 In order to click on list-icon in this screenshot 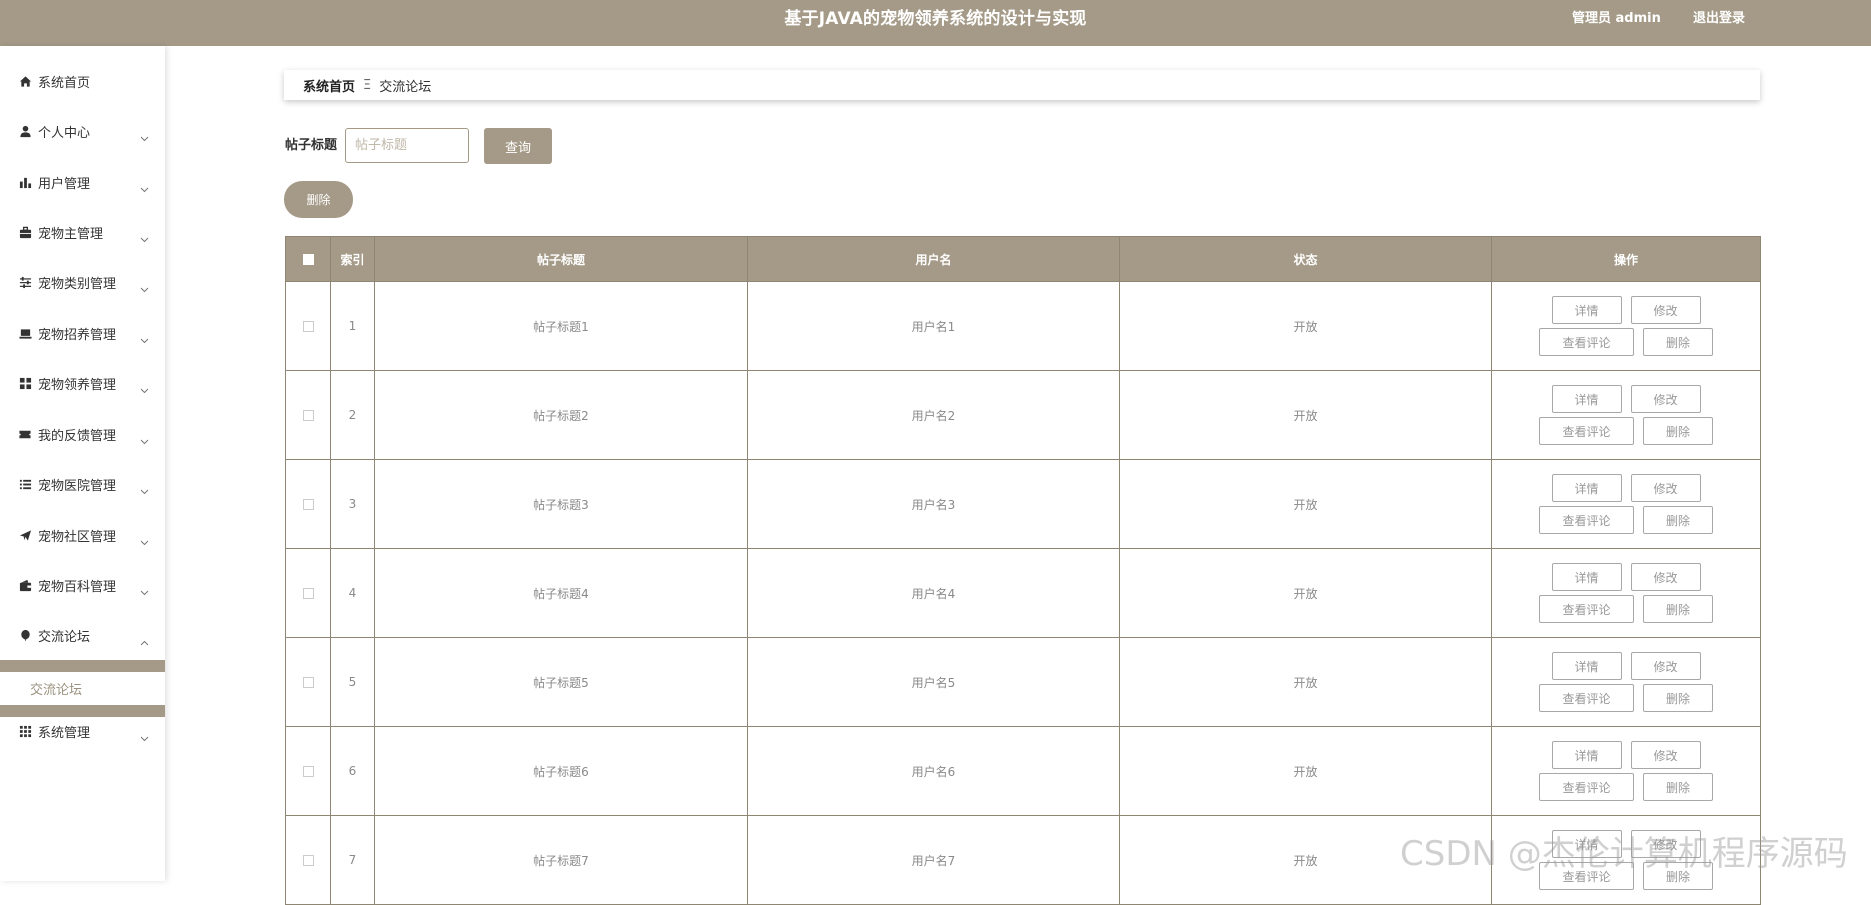, I will do `click(25, 484)`.